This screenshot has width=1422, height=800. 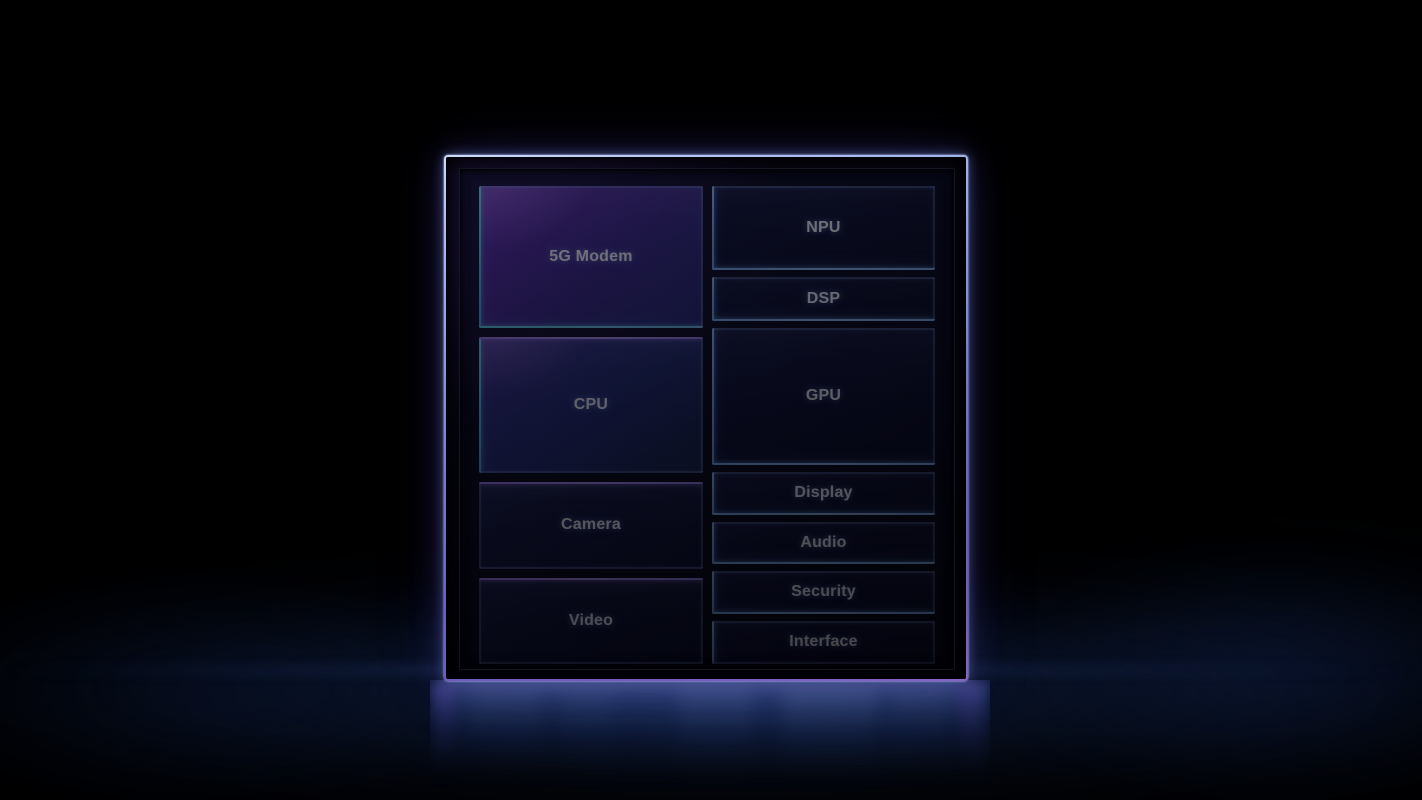 I want to click on reflection-post-left, so click(x=444, y=739).